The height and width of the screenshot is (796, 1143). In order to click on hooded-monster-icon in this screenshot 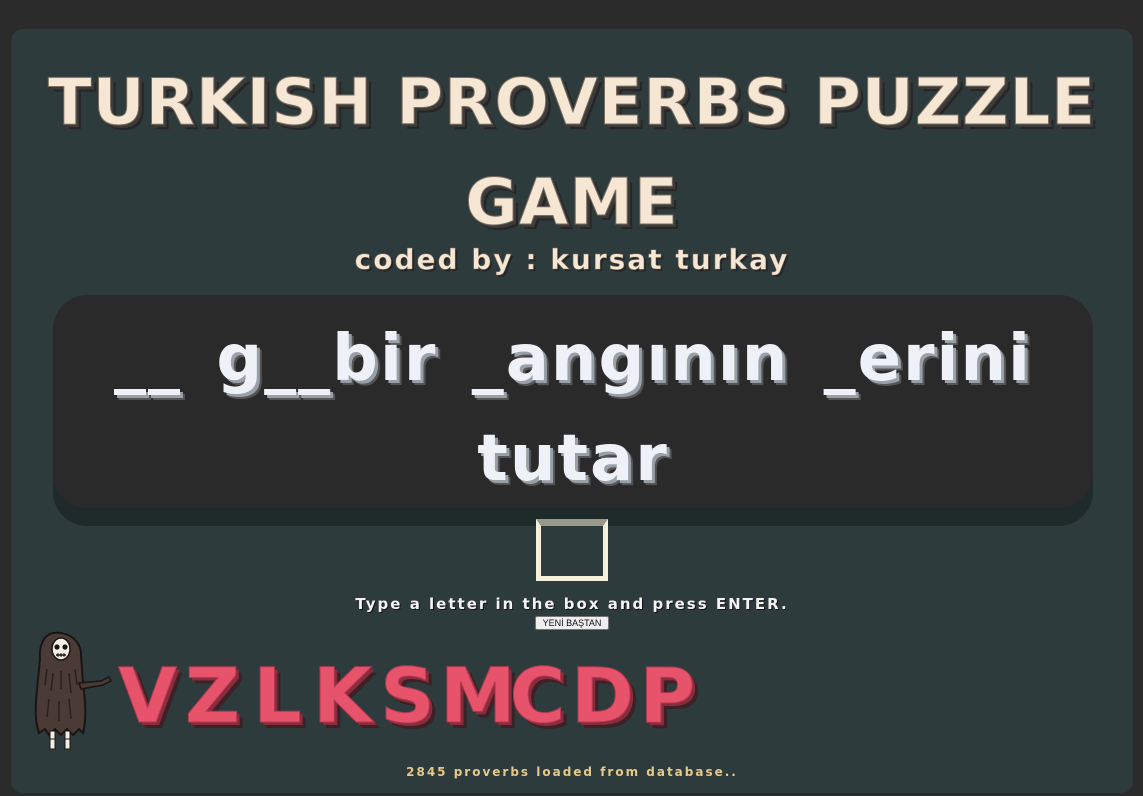, I will do `click(73, 690)`.